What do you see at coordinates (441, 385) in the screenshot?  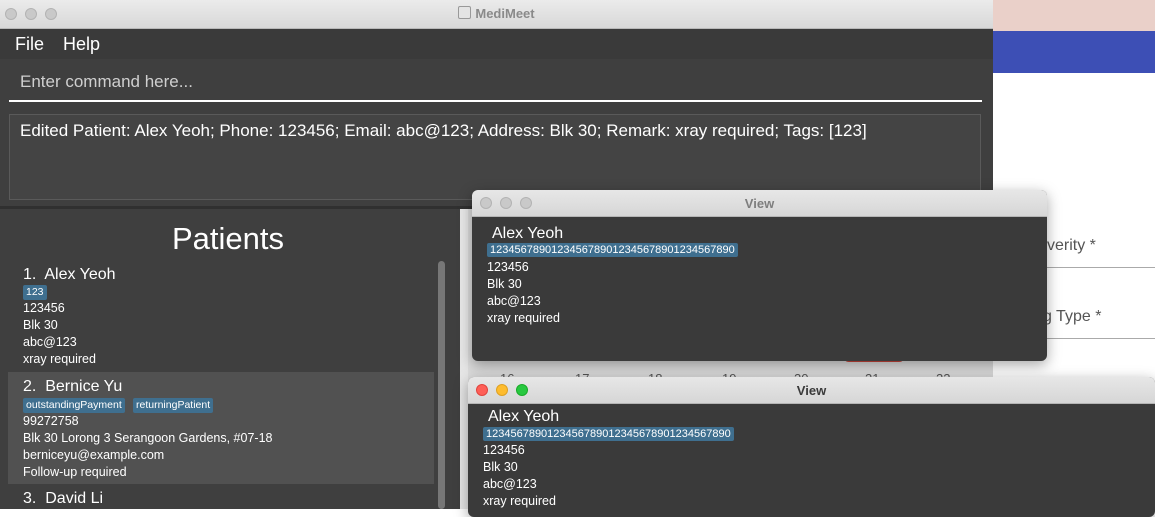 I see `patient-list-scrollbar-thumb` at bounding box center [441, 385].